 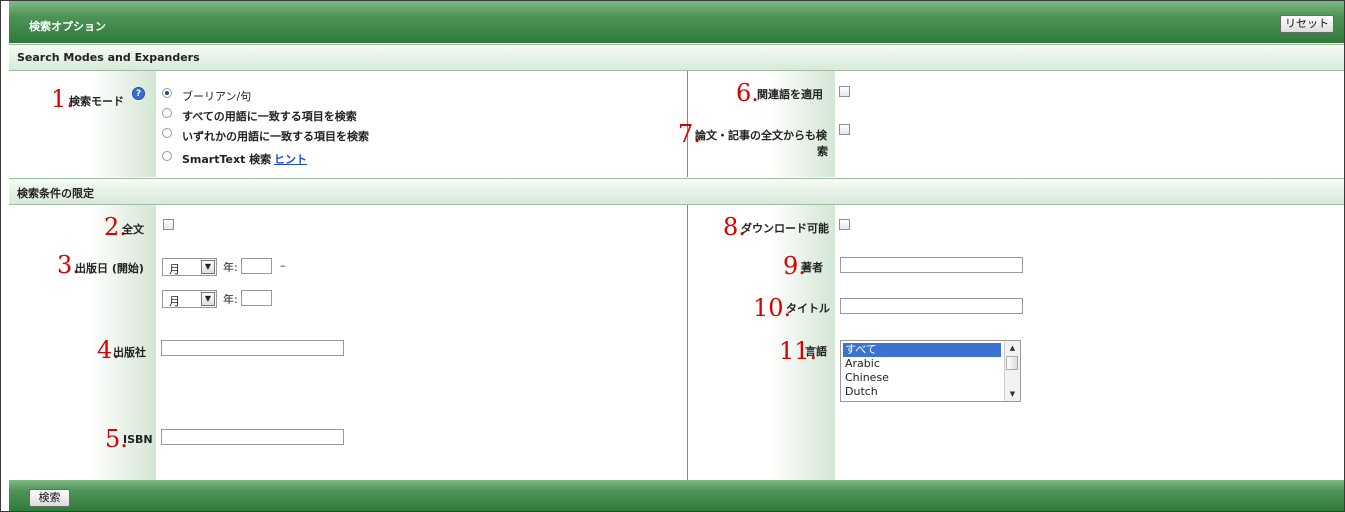 I want to click on radio-all-terms-label: すべての用語に一致する項目を検索, so click(x=269, y=116).